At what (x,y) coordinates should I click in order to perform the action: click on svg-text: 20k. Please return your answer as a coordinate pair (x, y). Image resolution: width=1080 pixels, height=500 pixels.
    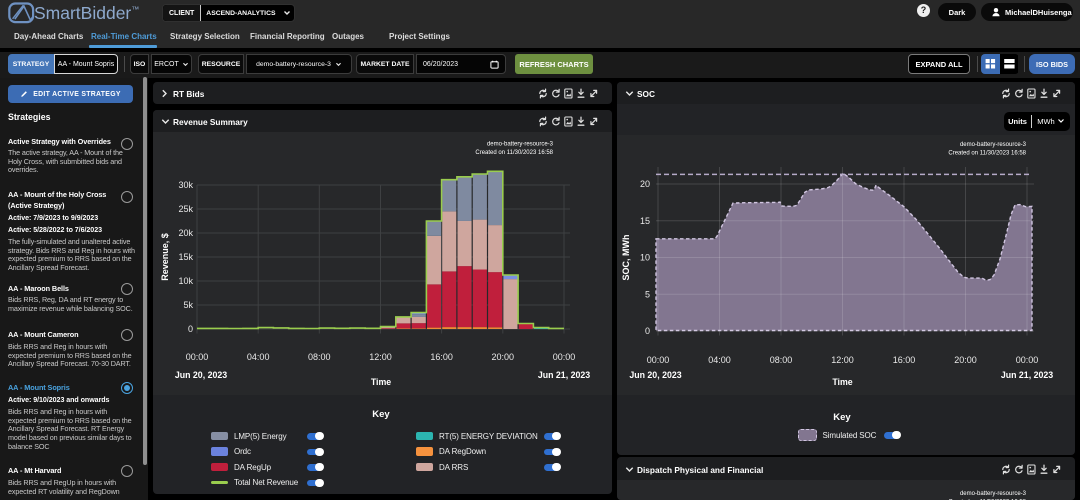
    Looking at the image, I should click on (185, 233).